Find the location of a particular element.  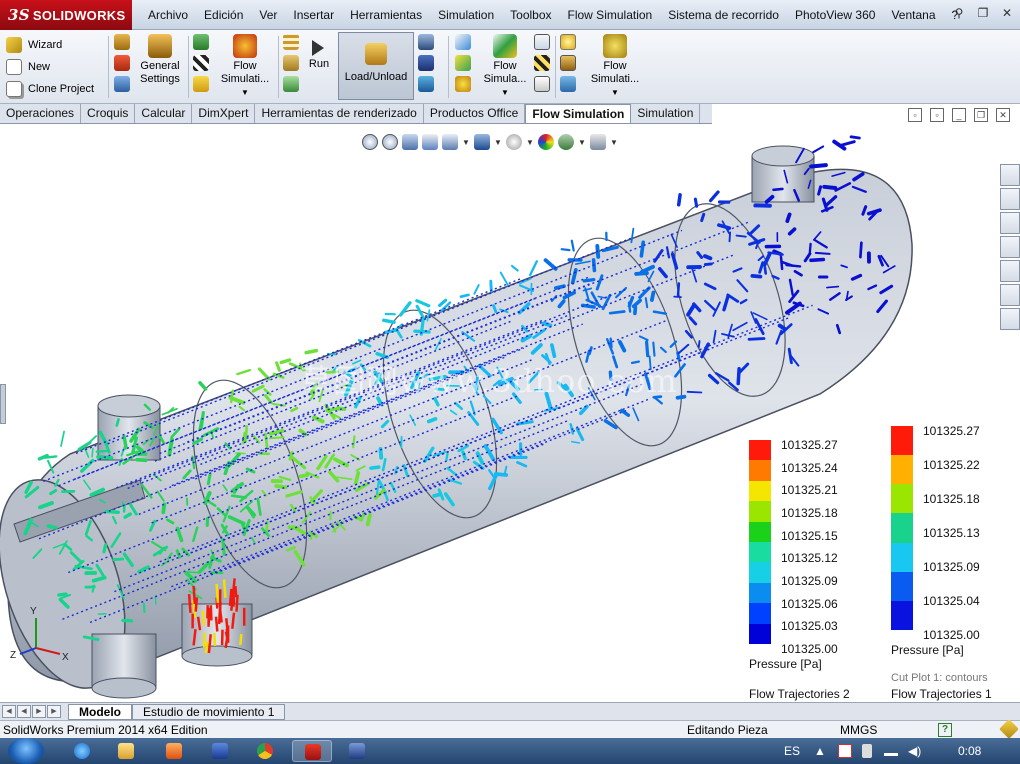

report-icon is located at coordinates (542, 84).